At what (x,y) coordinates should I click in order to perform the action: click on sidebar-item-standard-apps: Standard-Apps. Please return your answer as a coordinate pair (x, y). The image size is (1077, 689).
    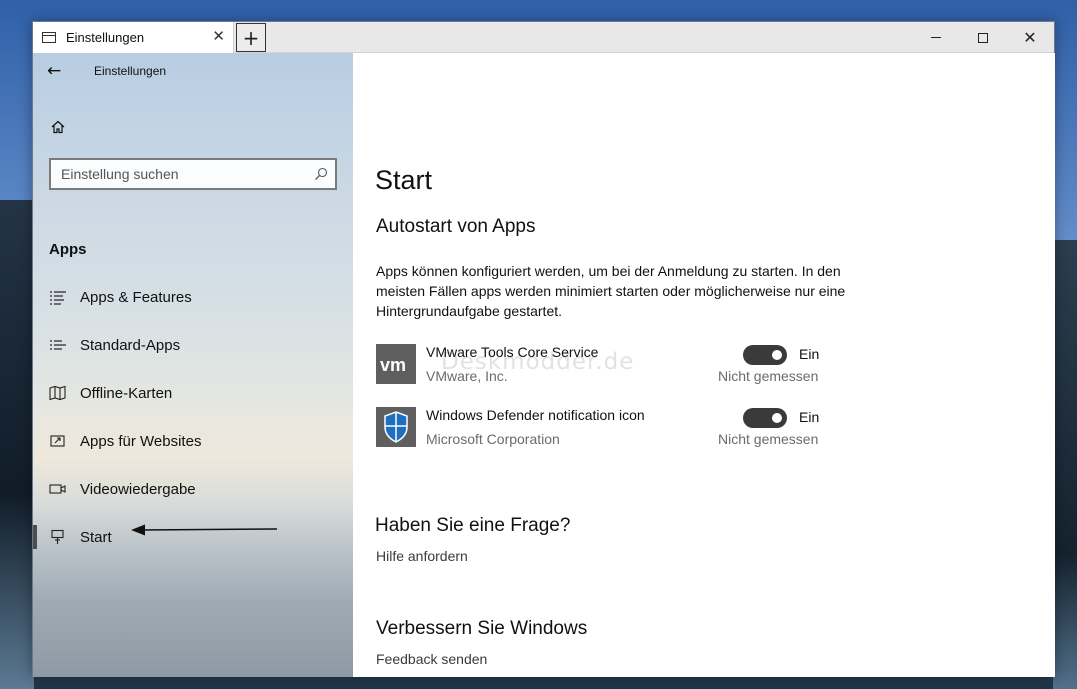
    Looking at the image, I should click on (193, 345).